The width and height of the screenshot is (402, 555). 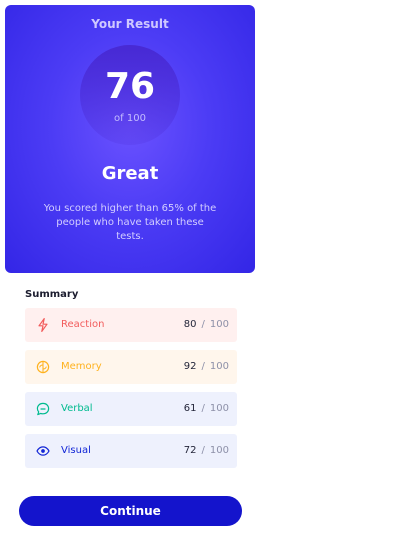 I want to click on summary-label: Verbal, so click(x=77, y=408).